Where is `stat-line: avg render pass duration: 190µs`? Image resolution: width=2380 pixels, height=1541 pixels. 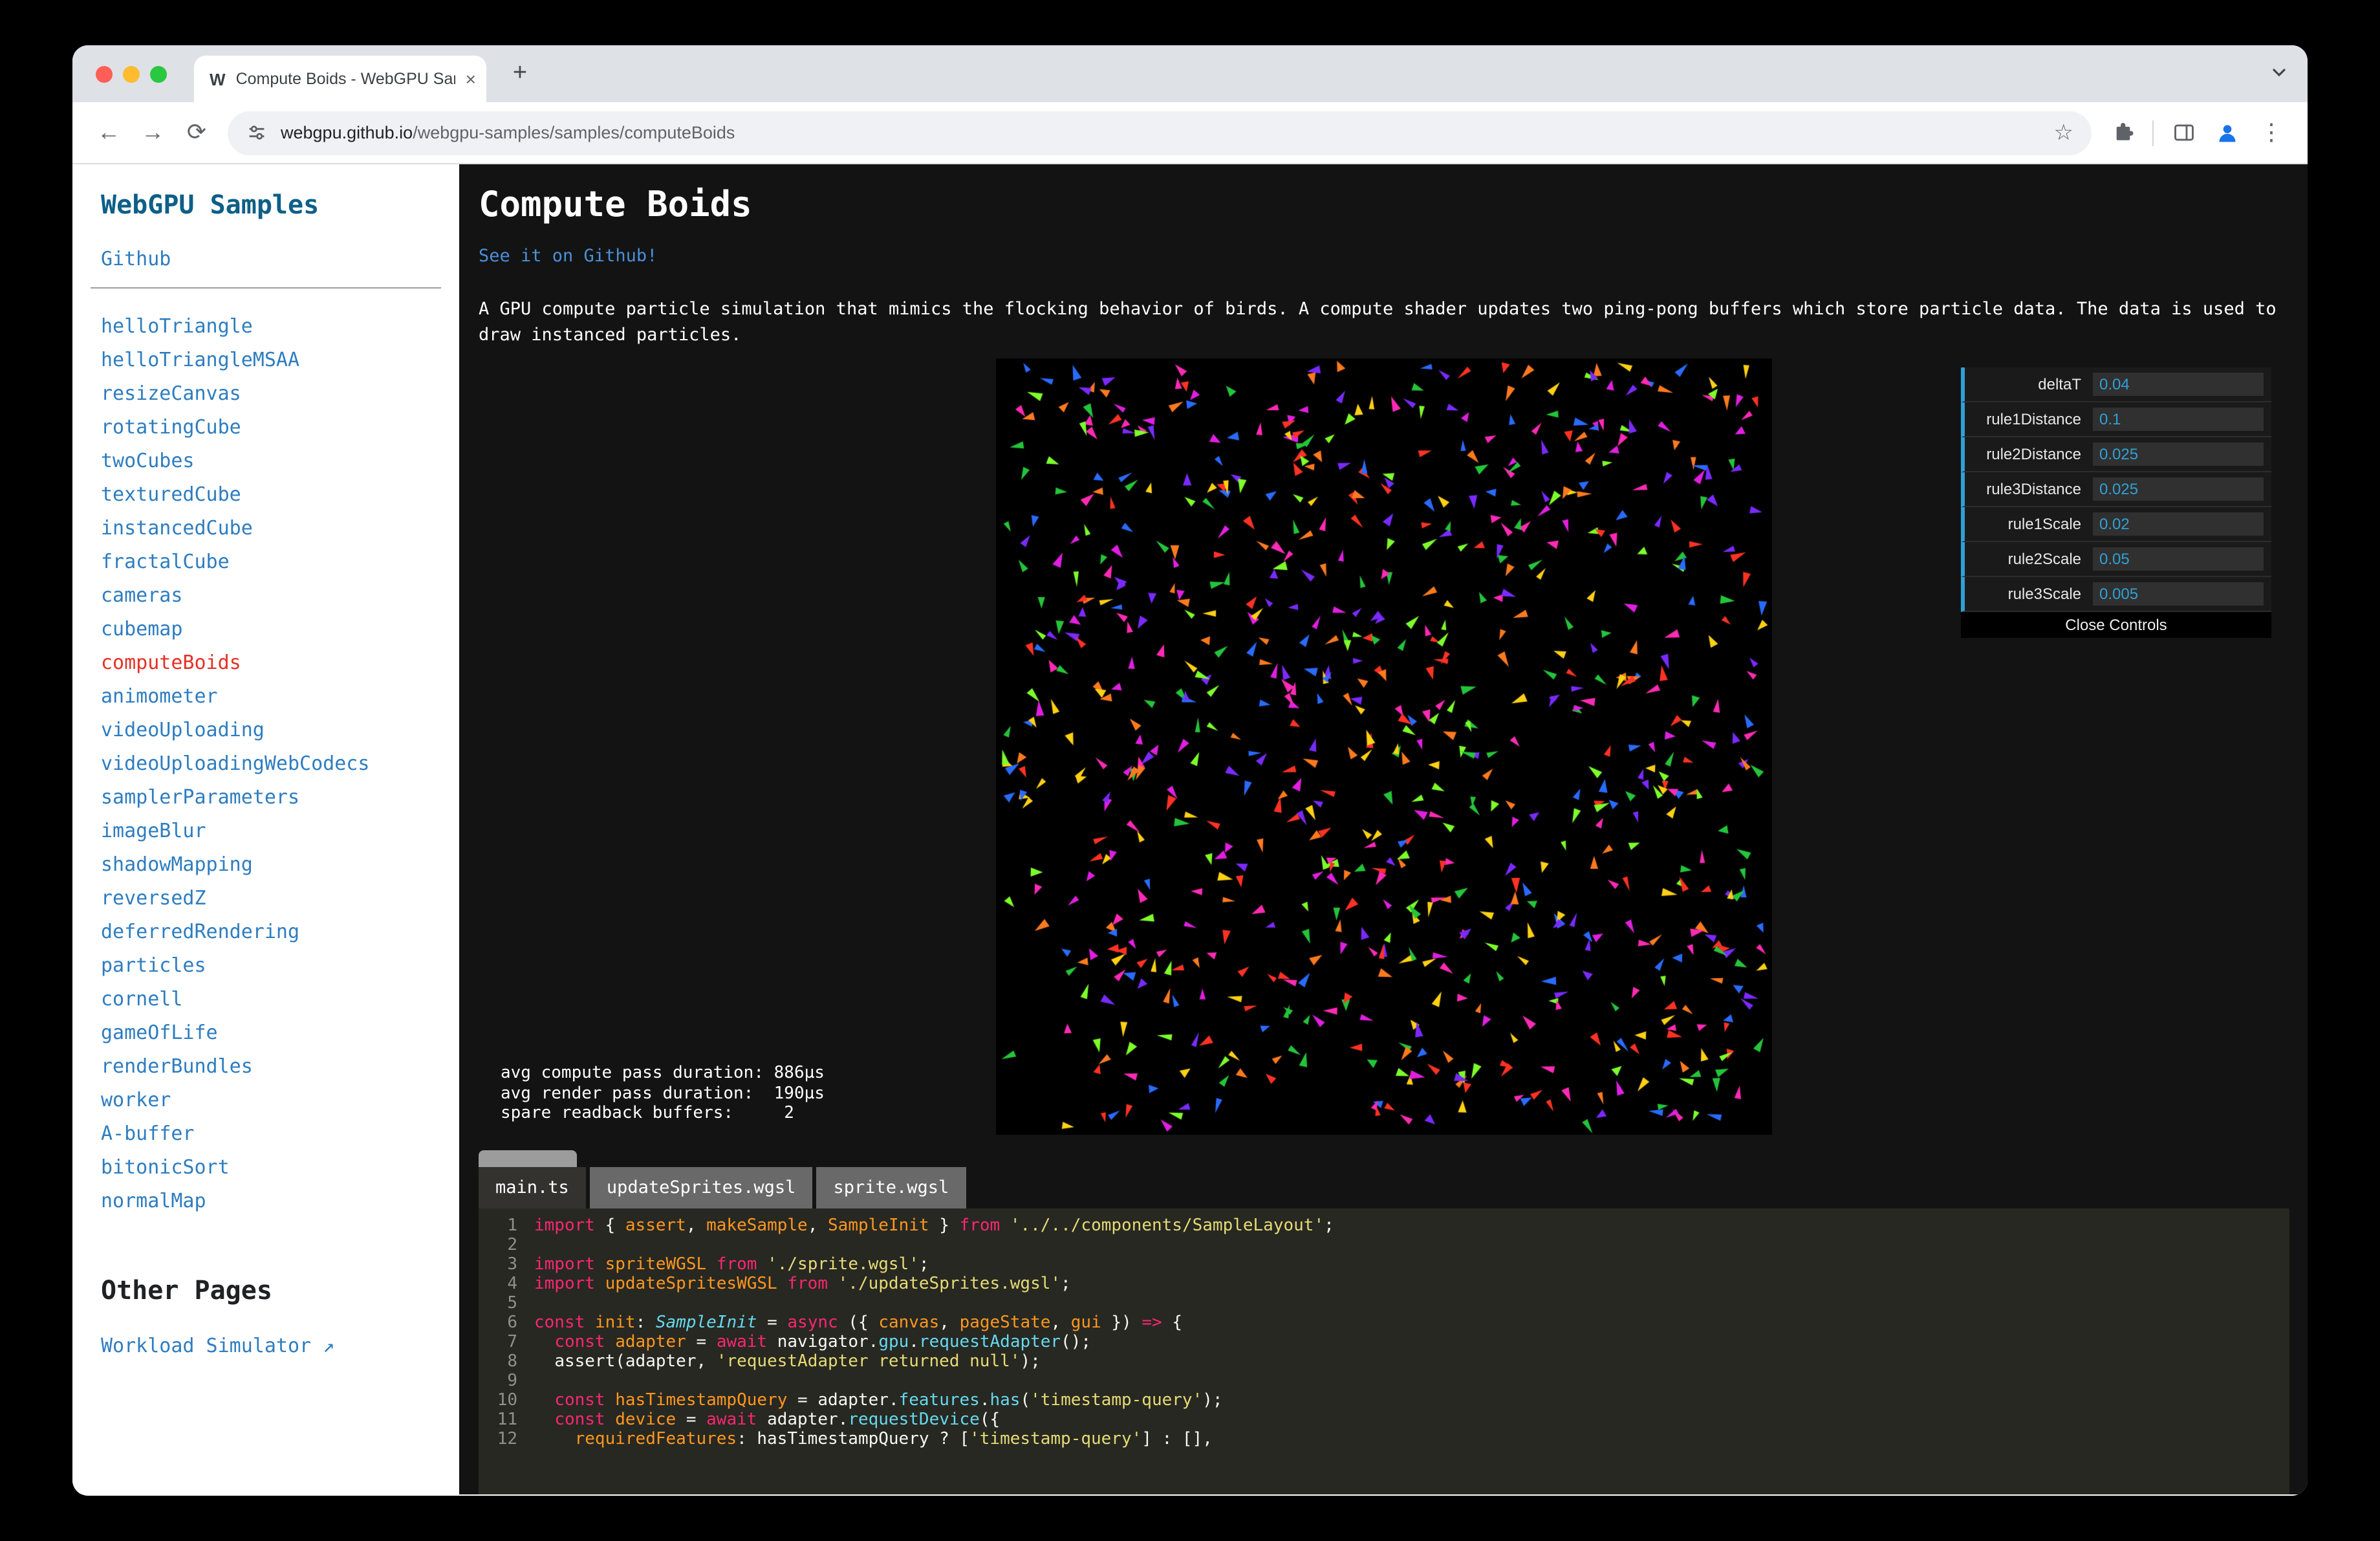
stat-line: avg render pass duration: 190µs is located at coordinates (663, 1094).